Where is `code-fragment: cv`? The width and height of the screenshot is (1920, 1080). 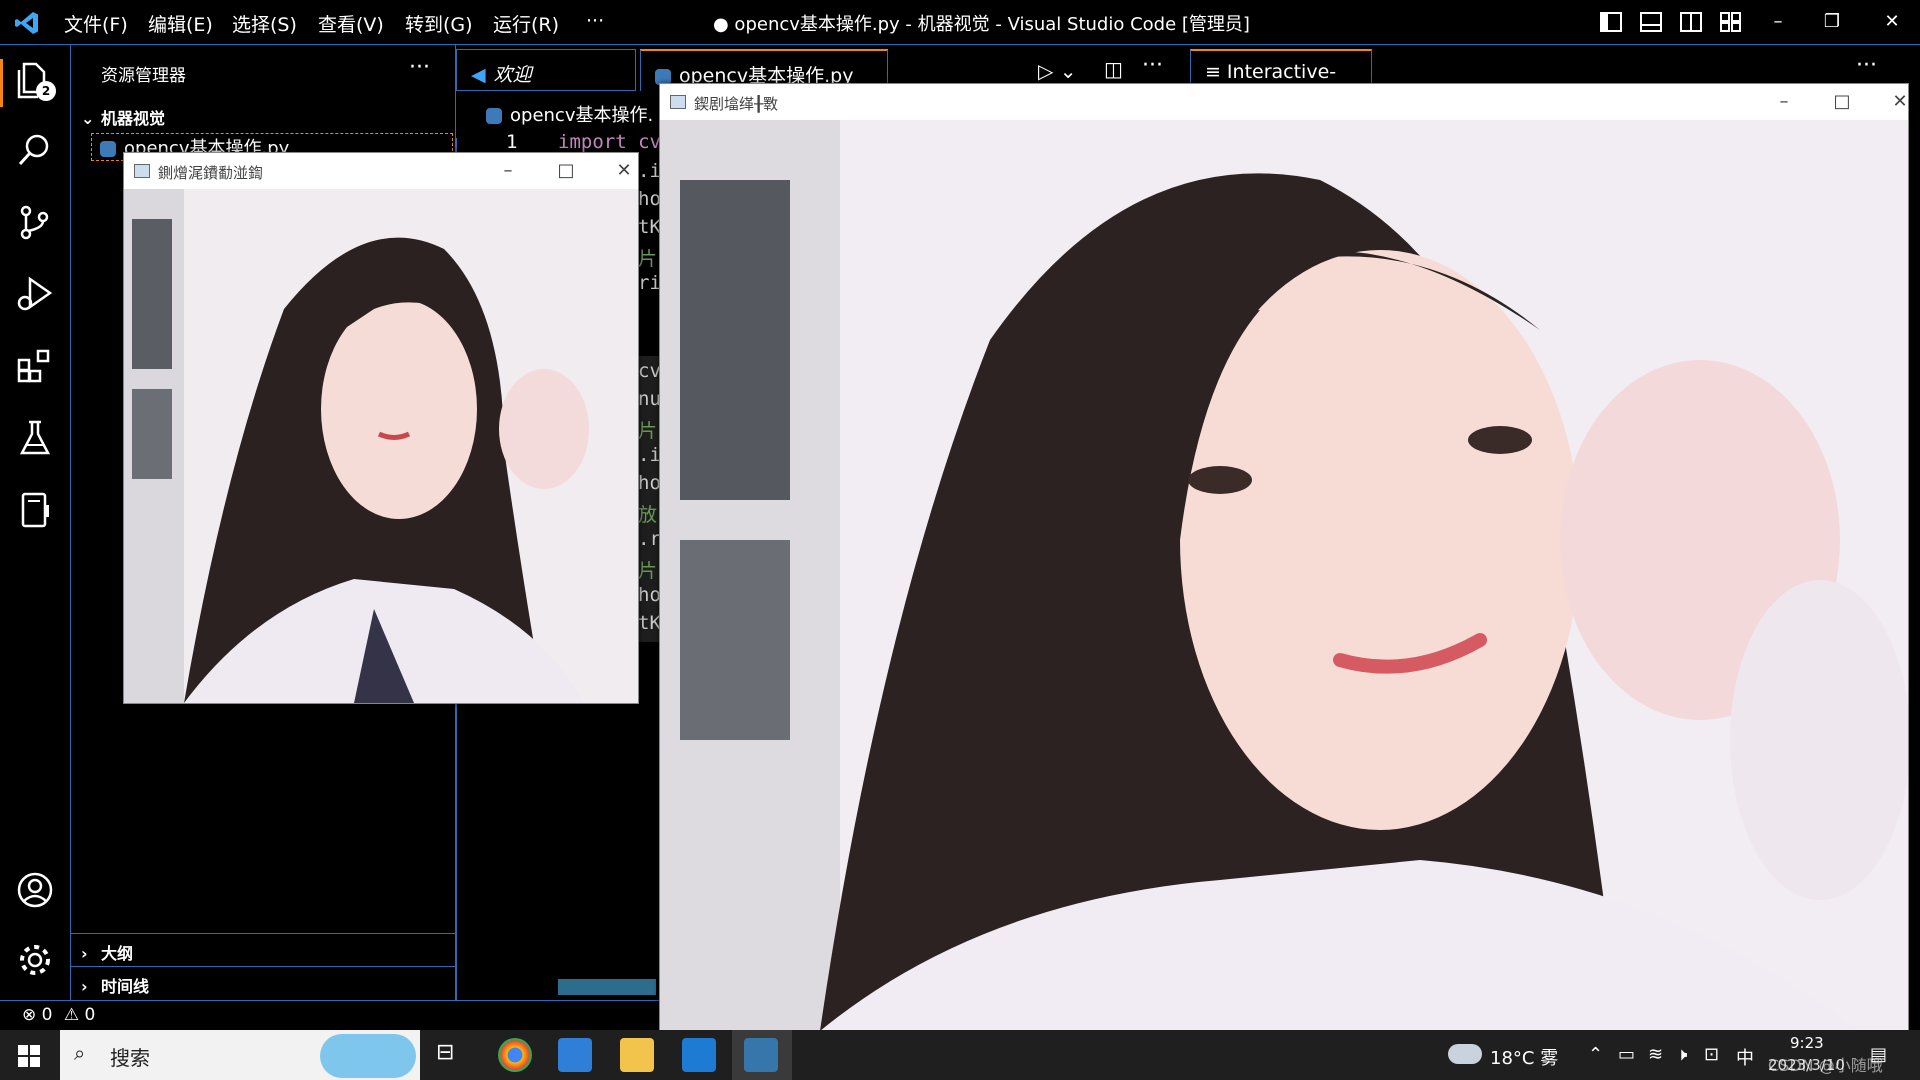
code-fragment: cv is located at coordinates (649, 371).